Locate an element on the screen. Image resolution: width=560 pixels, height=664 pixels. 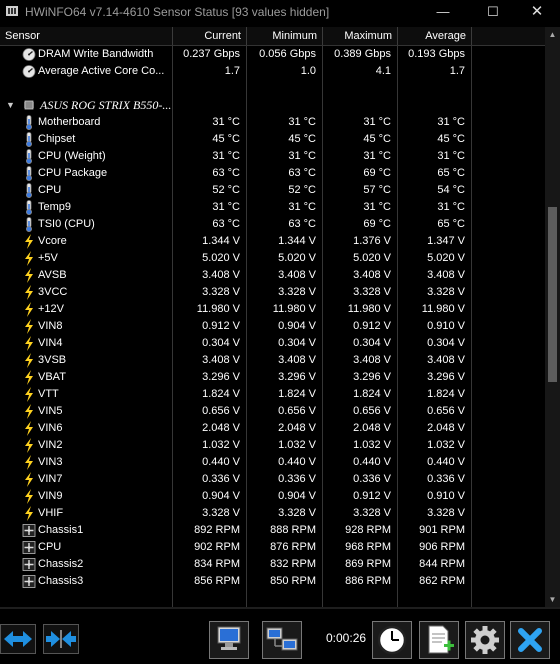
sensor-row: CPU Package 63 °C 63 °C 69 °C 65 °C is located at coordinates (272, 173).